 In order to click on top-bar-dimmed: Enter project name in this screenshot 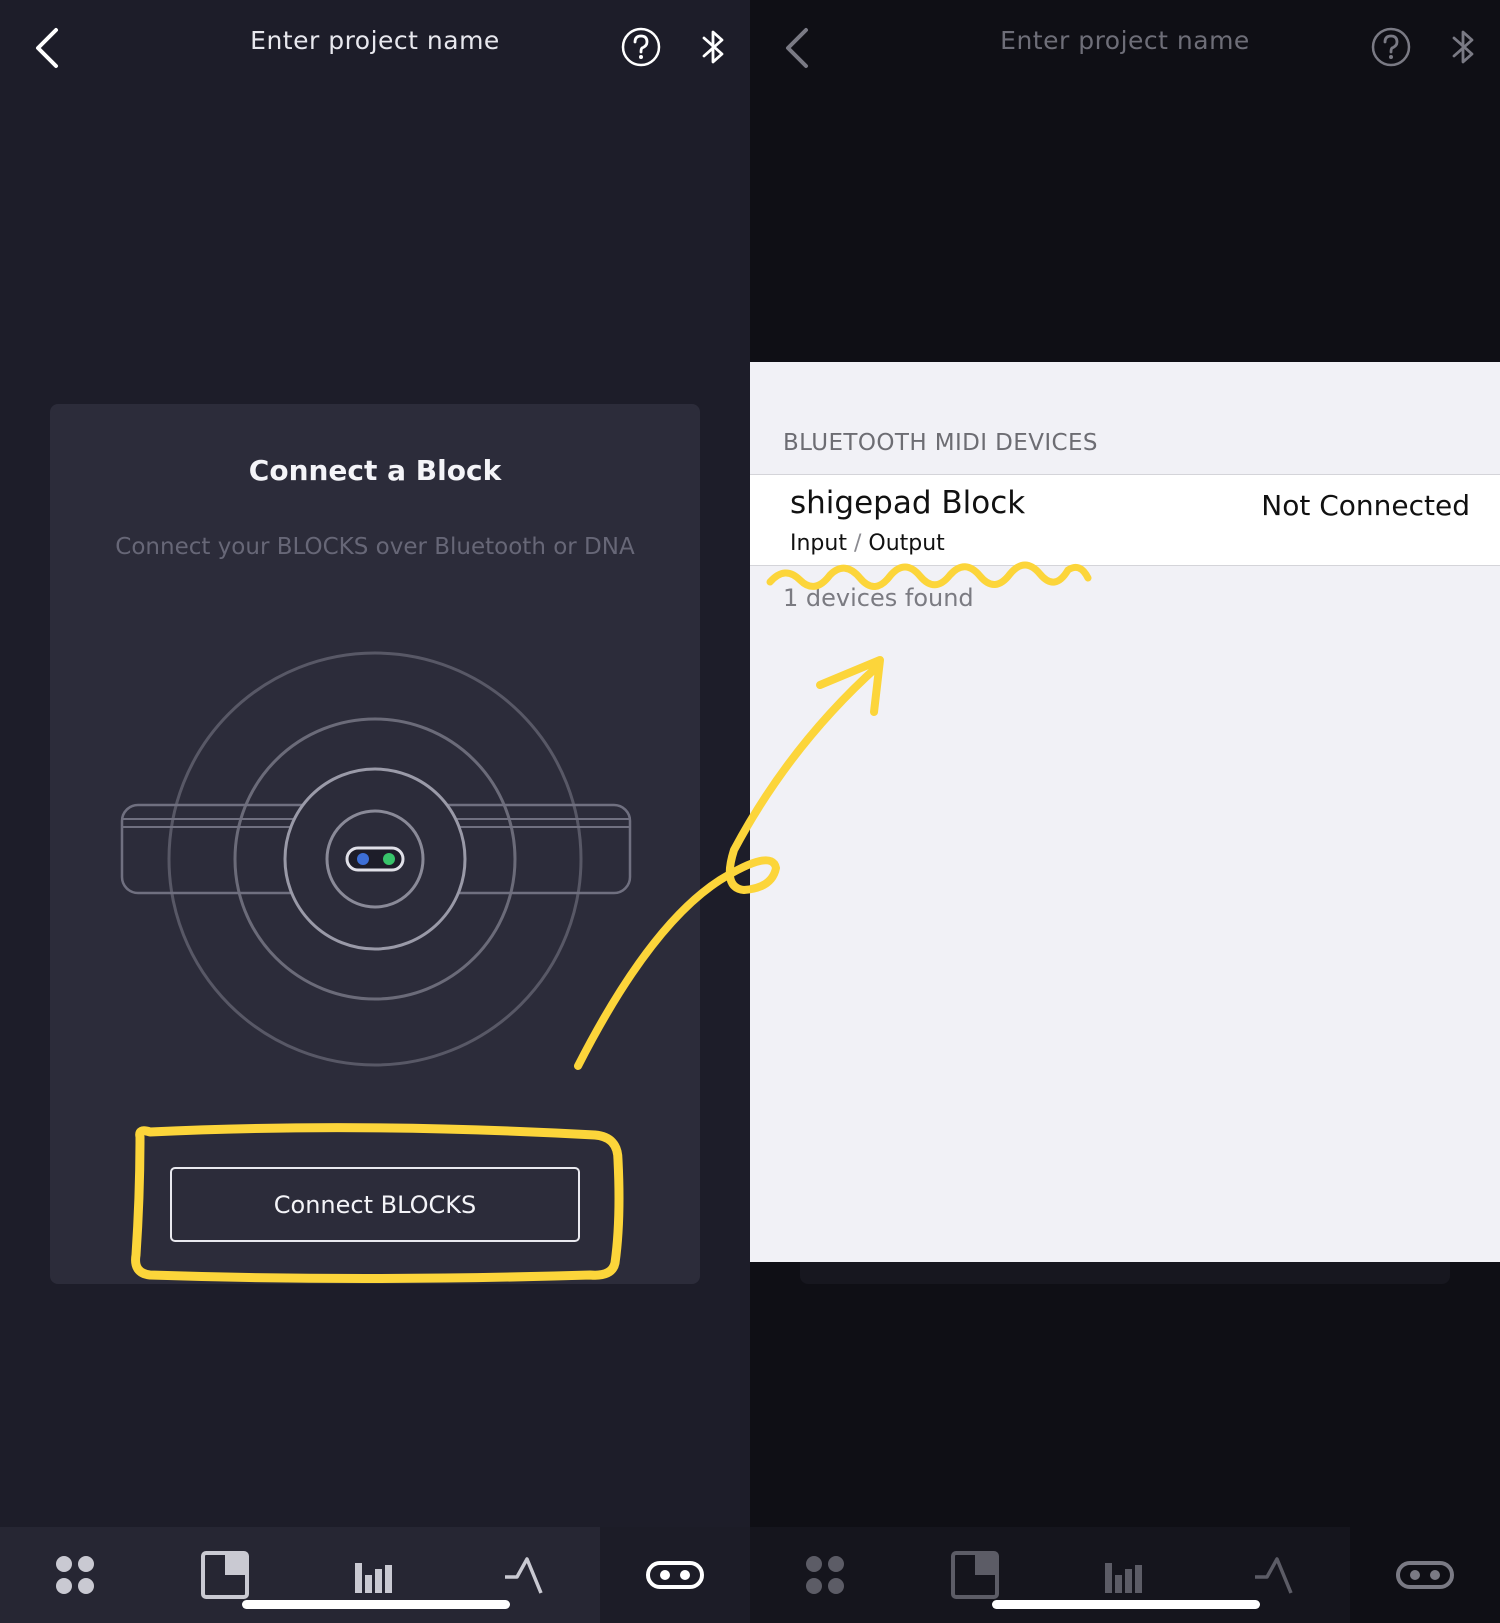, I will do `click(1125, 48)`.